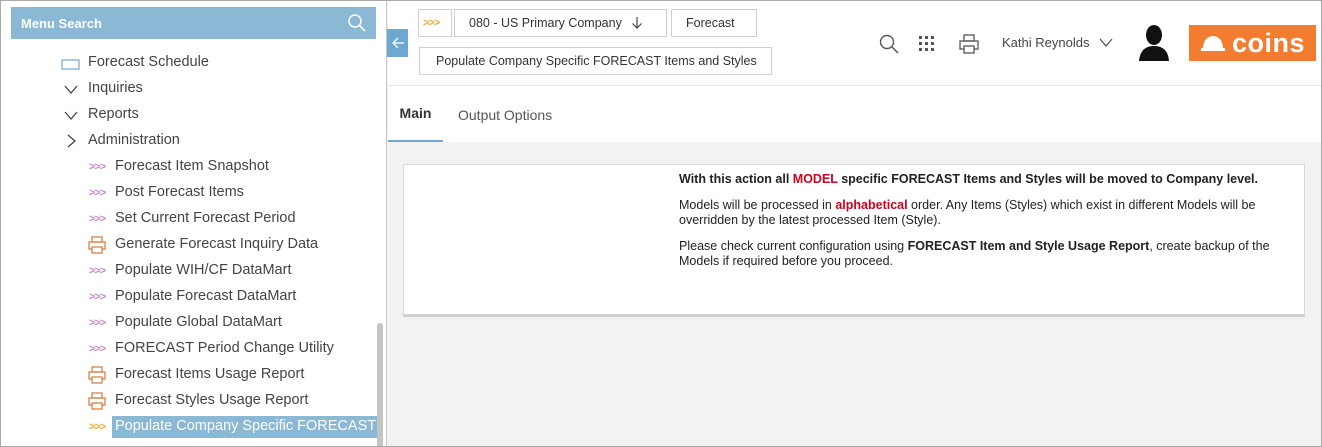  I want to click on menu-item-label: Forecast Item Snapshot, so click(192, 166).